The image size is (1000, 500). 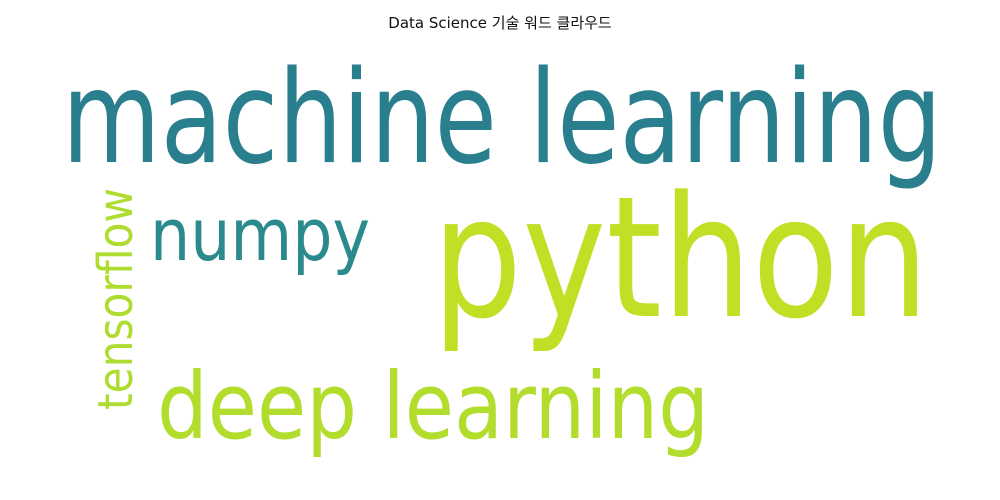 I want to click on word-tensorflow: tensorflow, so click(x=116, y=299).